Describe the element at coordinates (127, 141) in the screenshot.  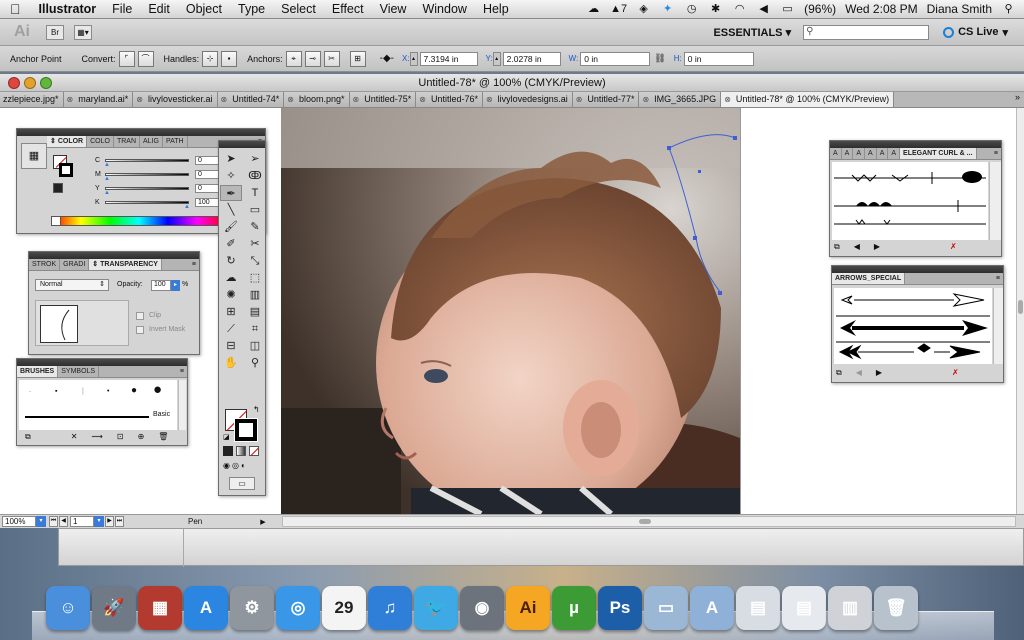
I see `tab-transform: TRAN` at that location.